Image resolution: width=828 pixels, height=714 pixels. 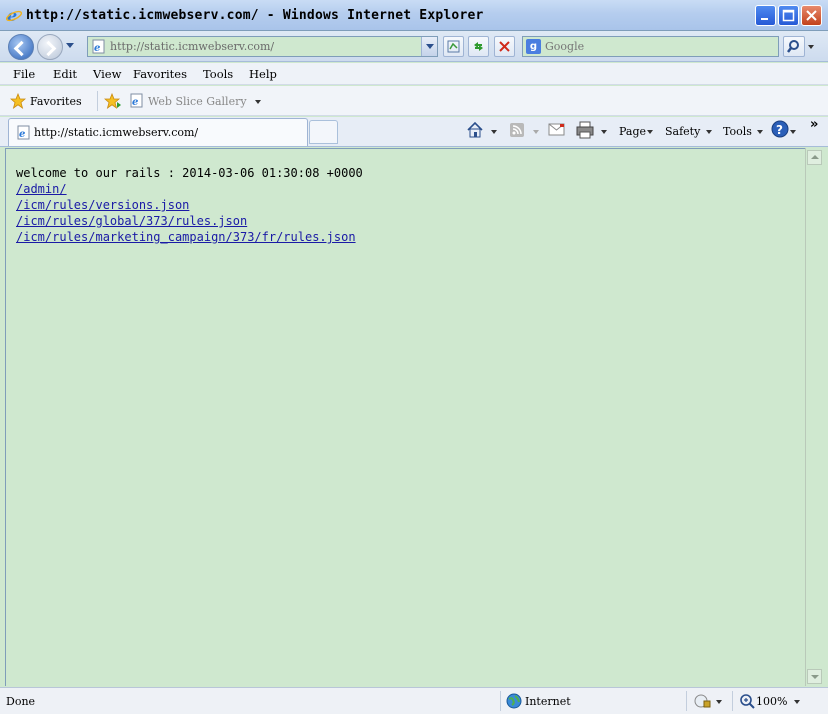 I want to click on zoom-dropdown-icon, so click(x=797, y=702).